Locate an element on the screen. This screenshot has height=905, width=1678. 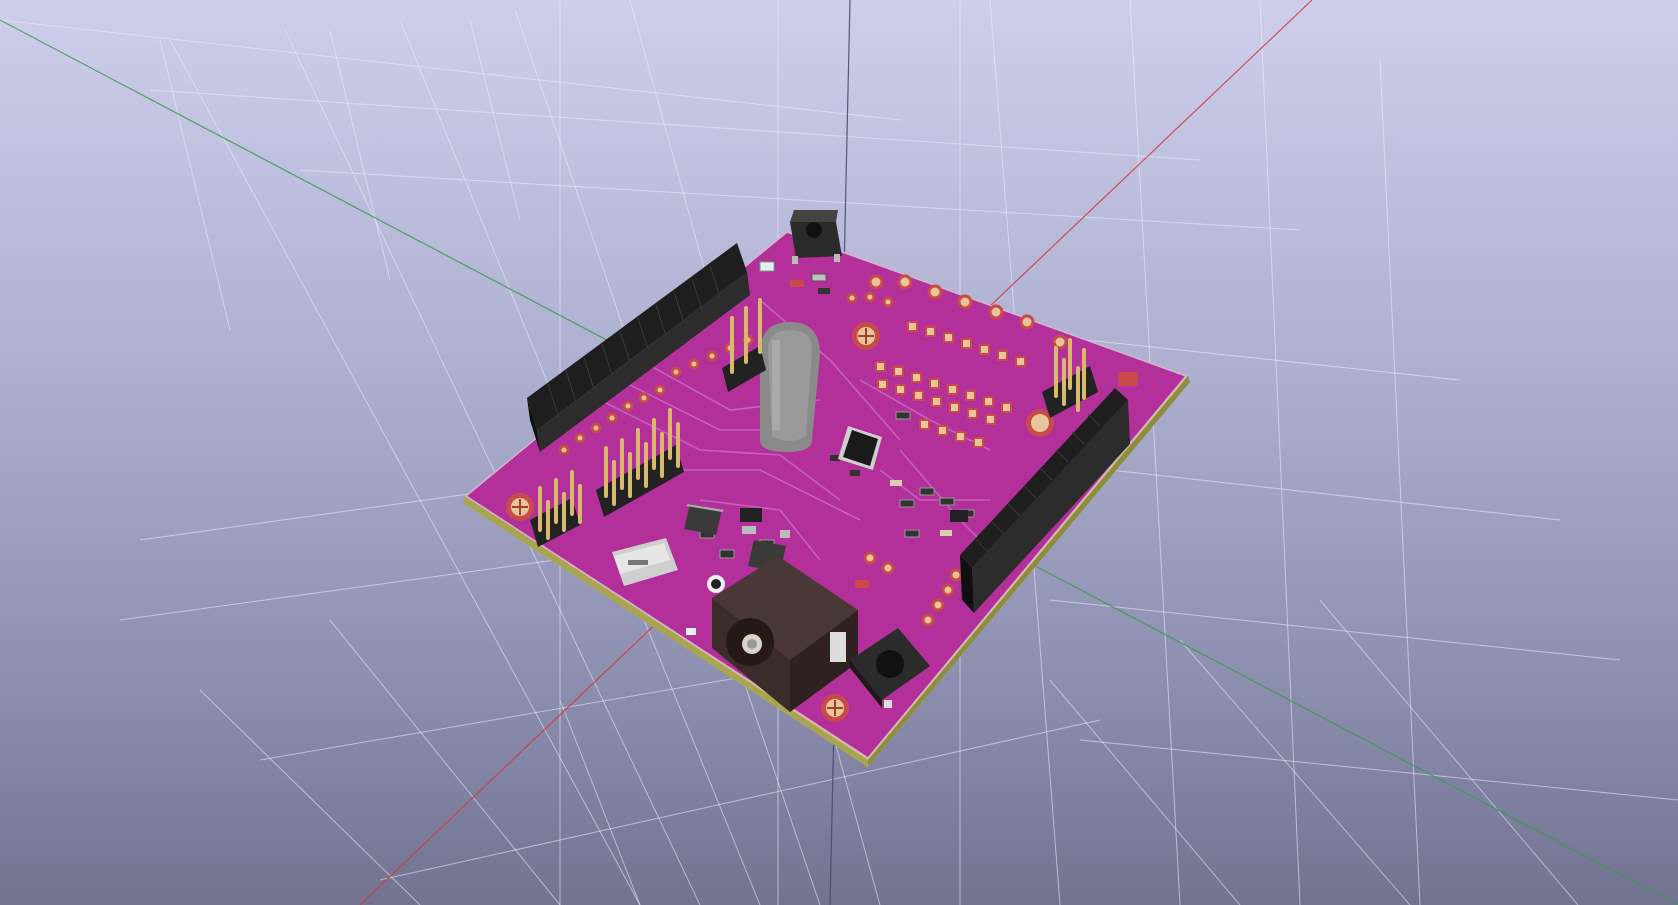
led is located at coordinates (767, 266).